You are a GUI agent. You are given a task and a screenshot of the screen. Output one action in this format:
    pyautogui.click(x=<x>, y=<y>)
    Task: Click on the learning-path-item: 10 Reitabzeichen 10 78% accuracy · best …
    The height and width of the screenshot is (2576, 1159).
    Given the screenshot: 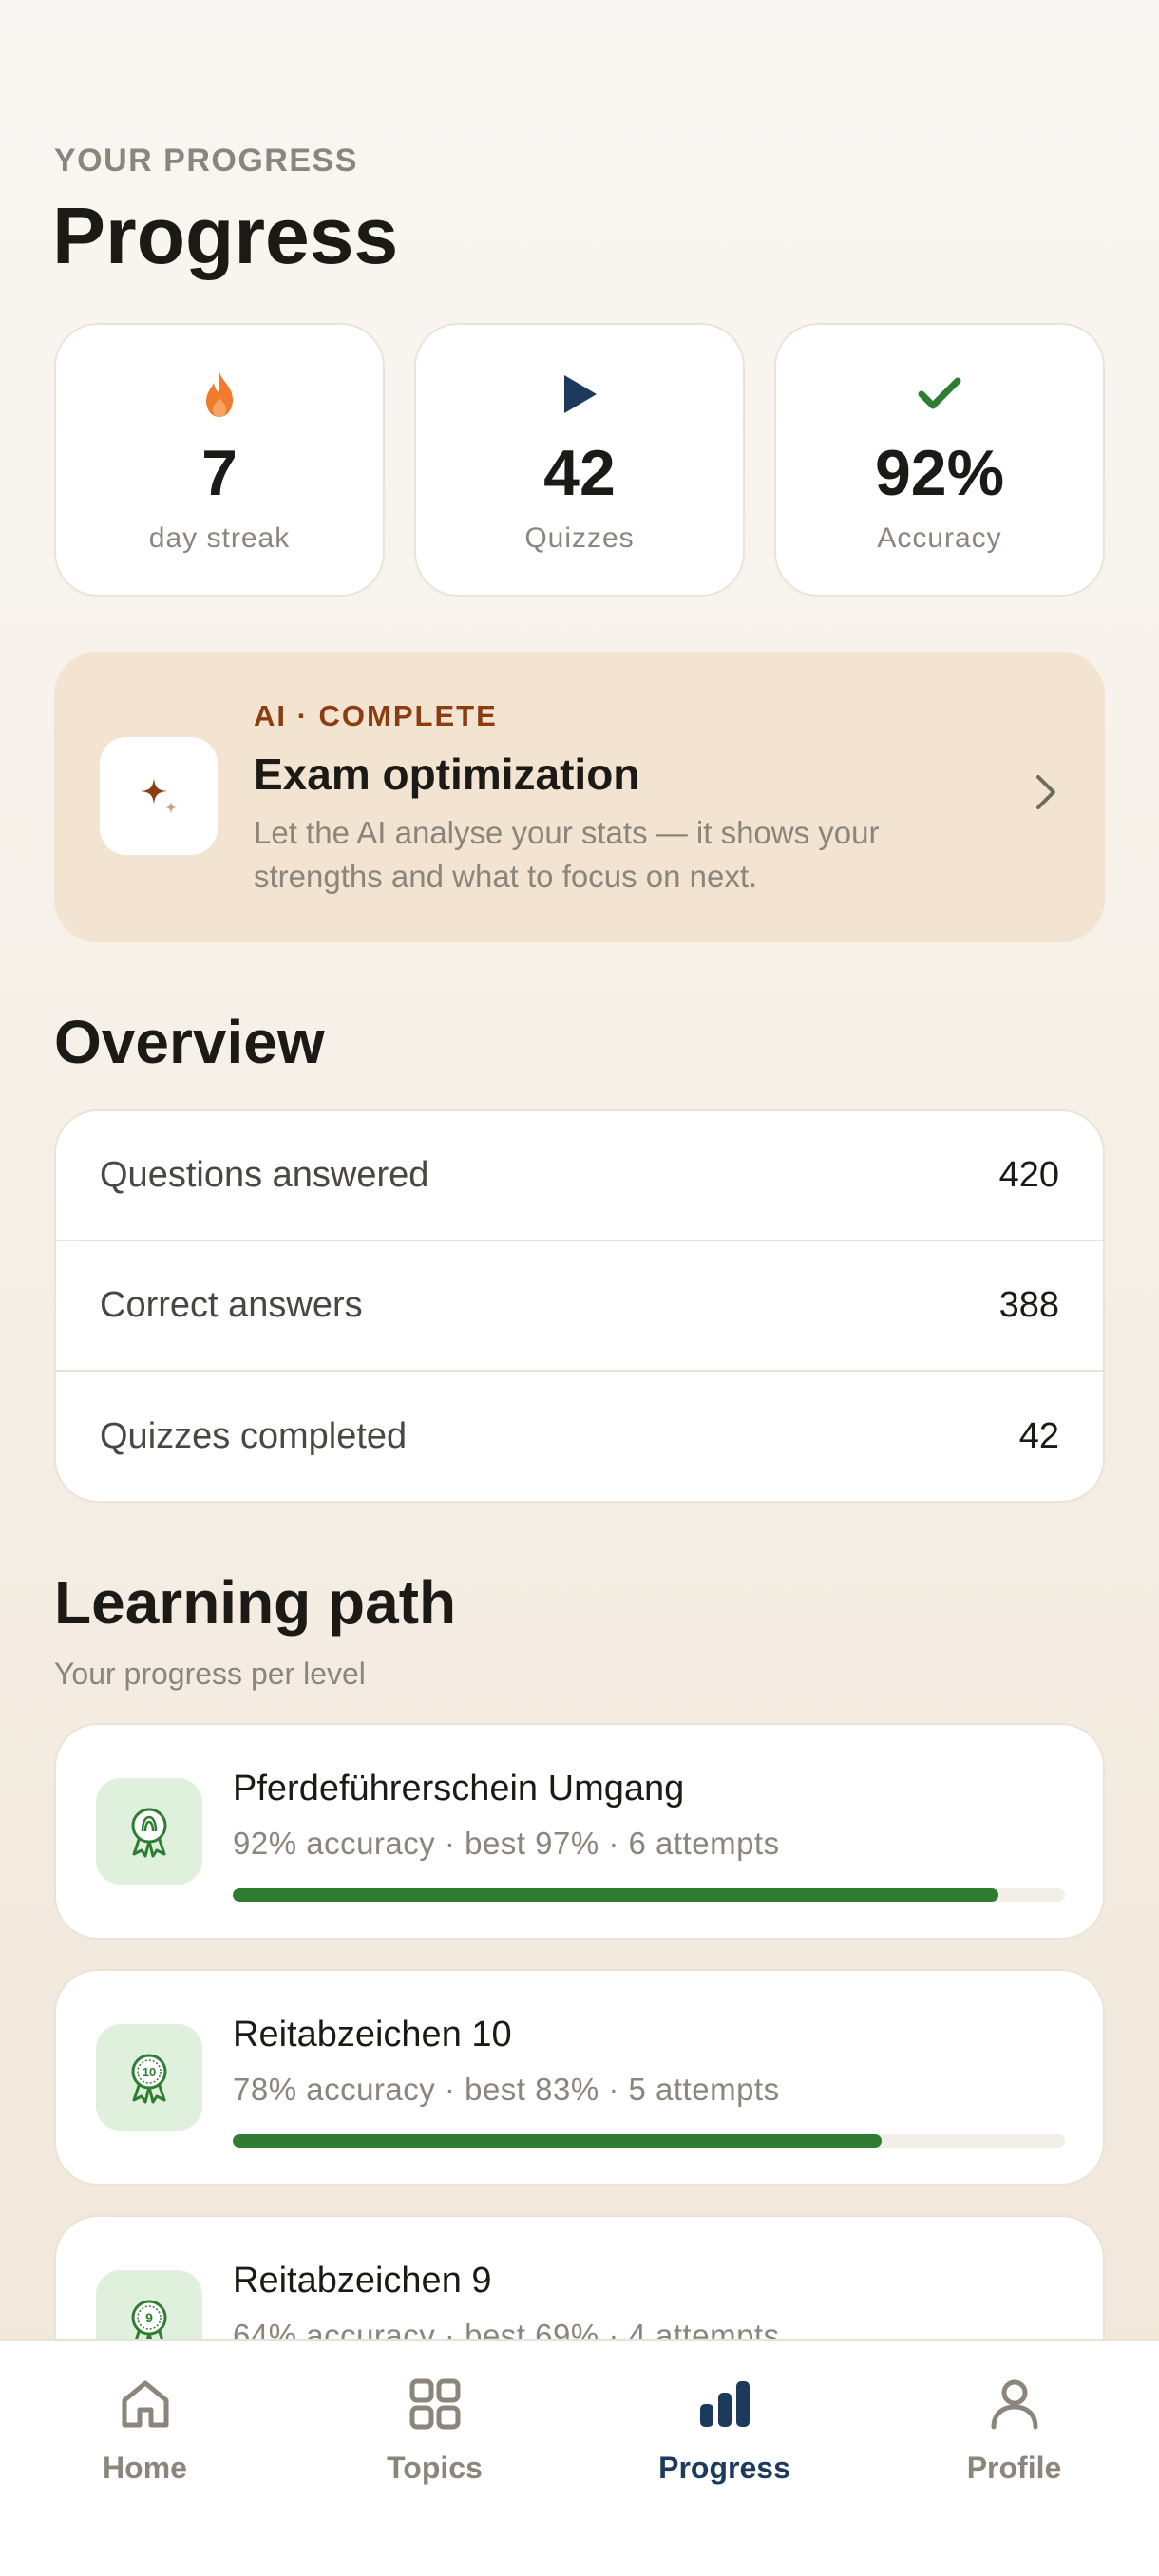 What is the action you would take?
    pyautogui.click(x=579, y=2077)
    